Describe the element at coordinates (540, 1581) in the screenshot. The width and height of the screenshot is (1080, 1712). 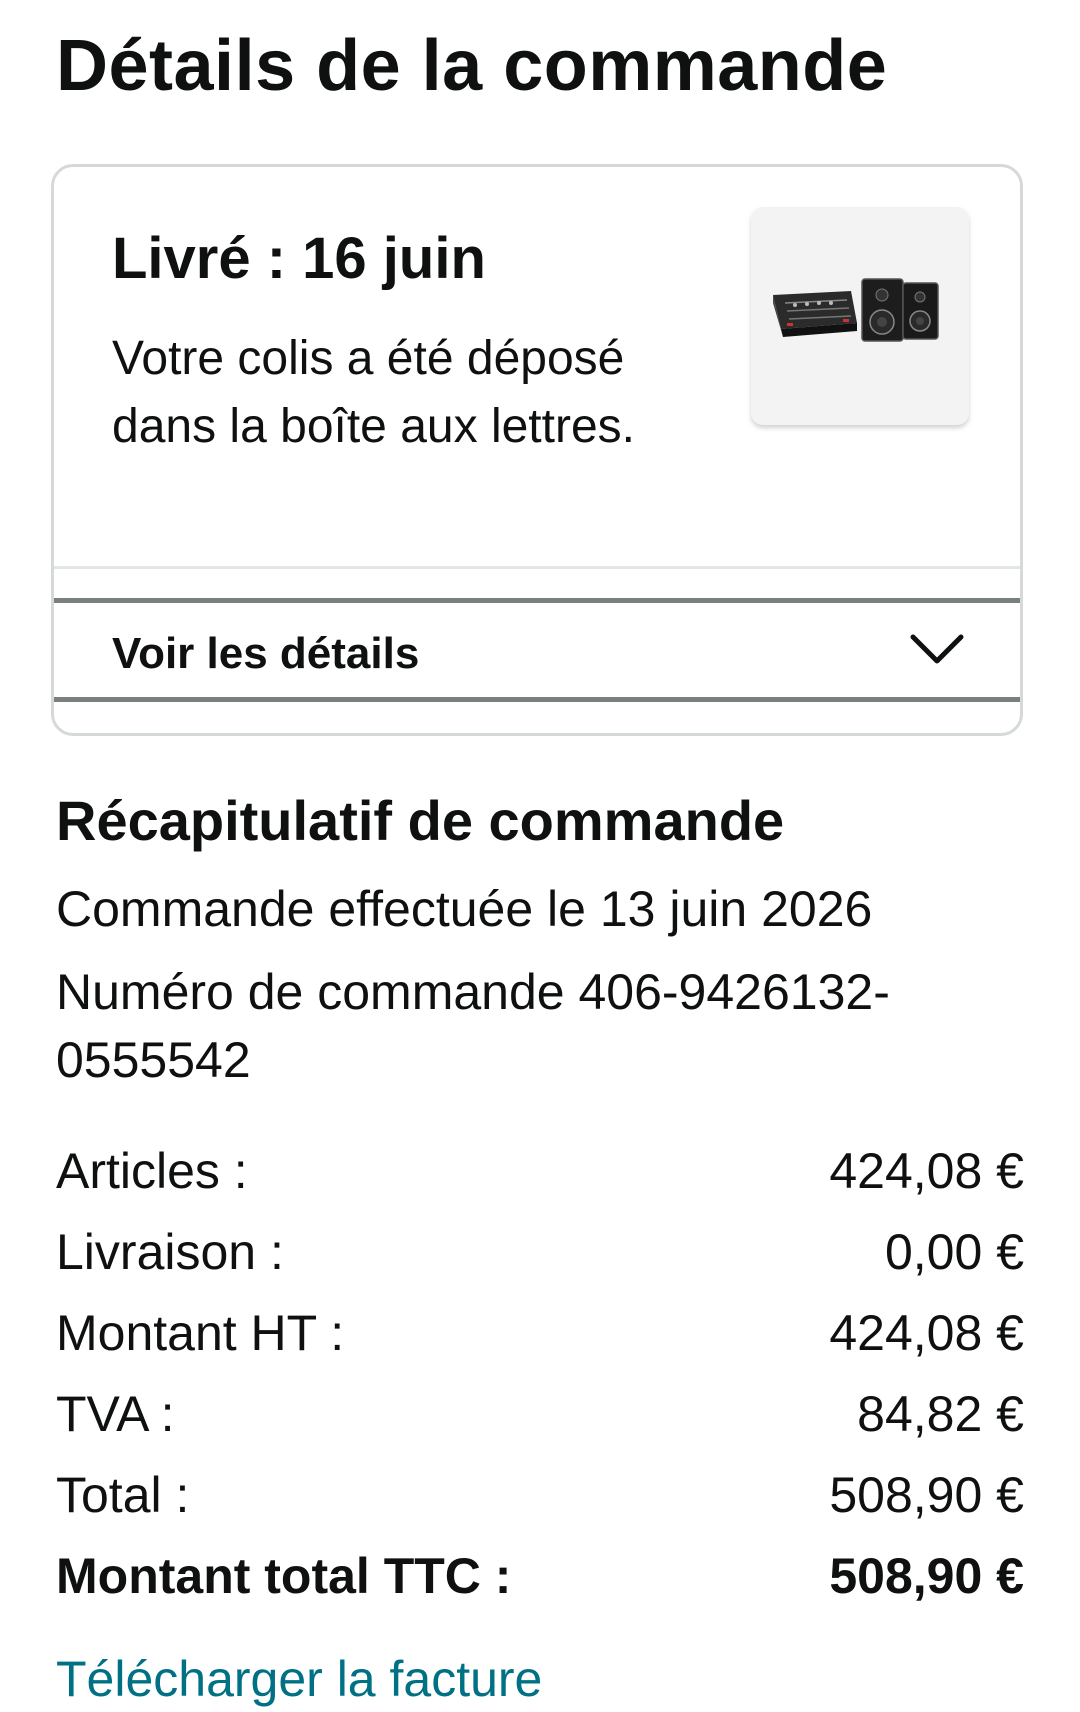
I see `grand-total-row: Montant total TTC : 508,90 €` at that location.